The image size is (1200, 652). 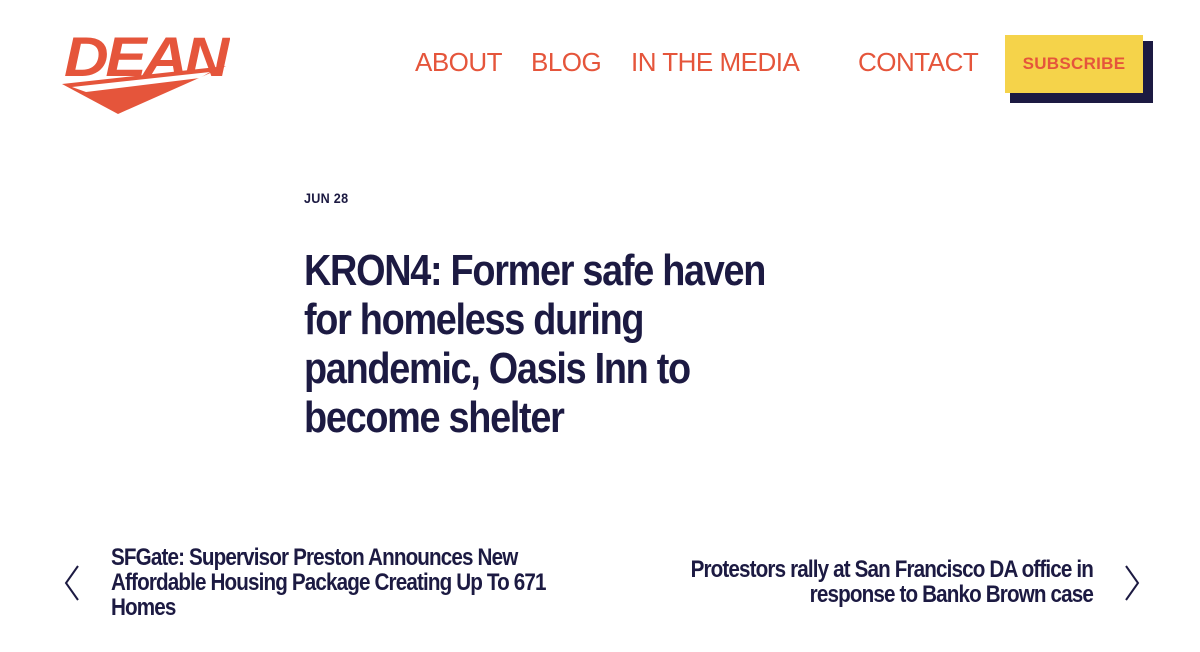 I want to click on nav-in-the-media: IN THE MEDIA, so click(x=715, y=62).